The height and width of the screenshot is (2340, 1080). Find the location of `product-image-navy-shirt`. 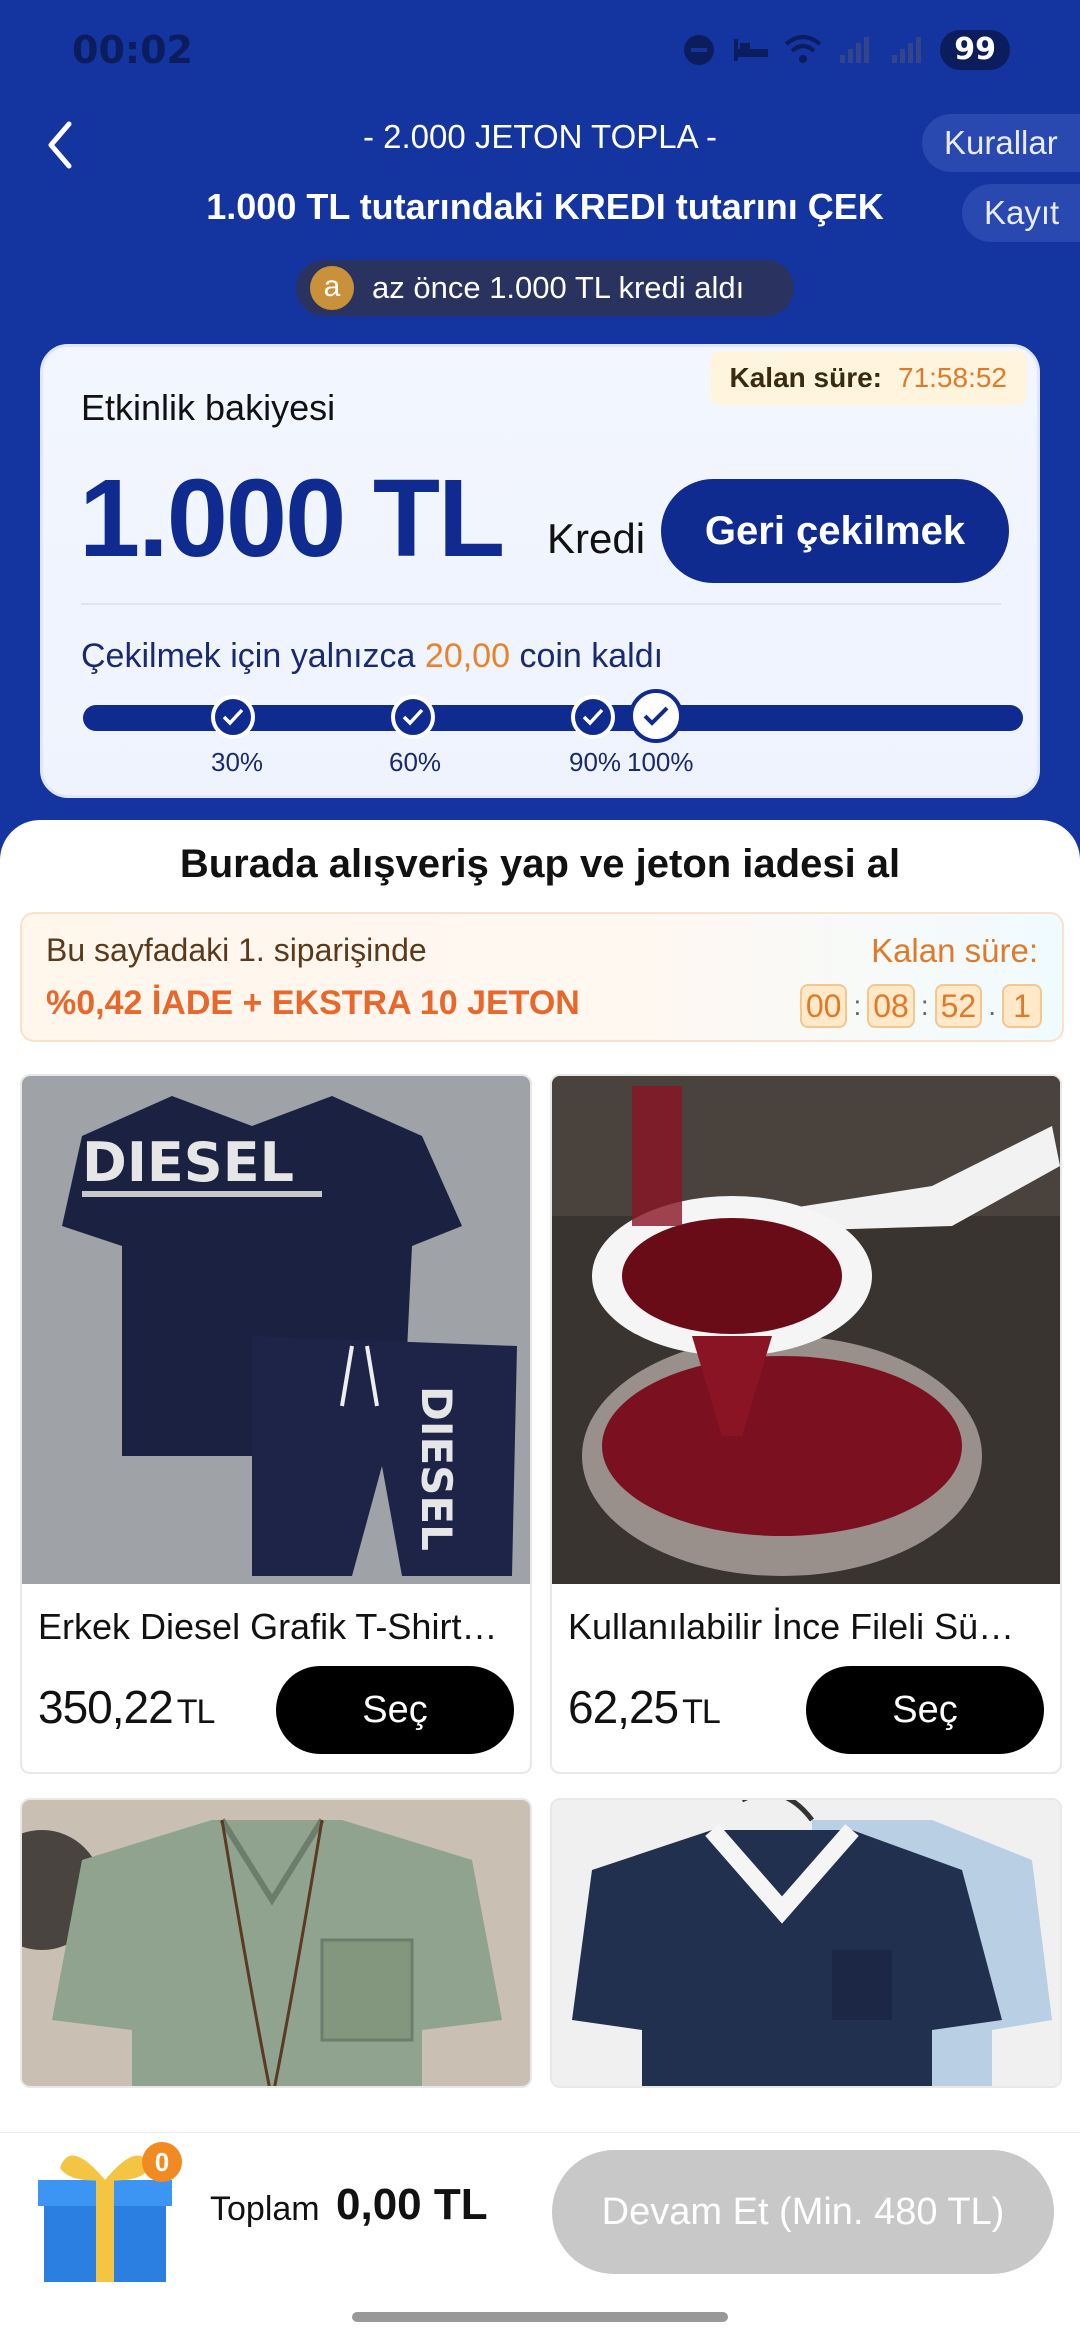

product-image-navy-shirt is located at coordinates (806, 1943).